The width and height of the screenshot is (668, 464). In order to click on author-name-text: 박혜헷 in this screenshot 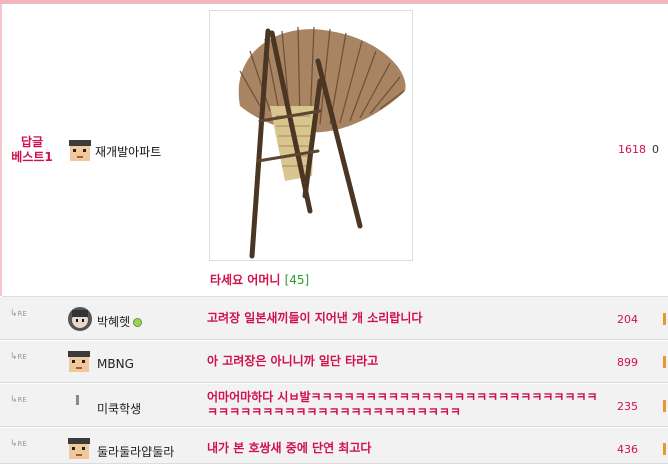, I will do `click(113, 322)`.